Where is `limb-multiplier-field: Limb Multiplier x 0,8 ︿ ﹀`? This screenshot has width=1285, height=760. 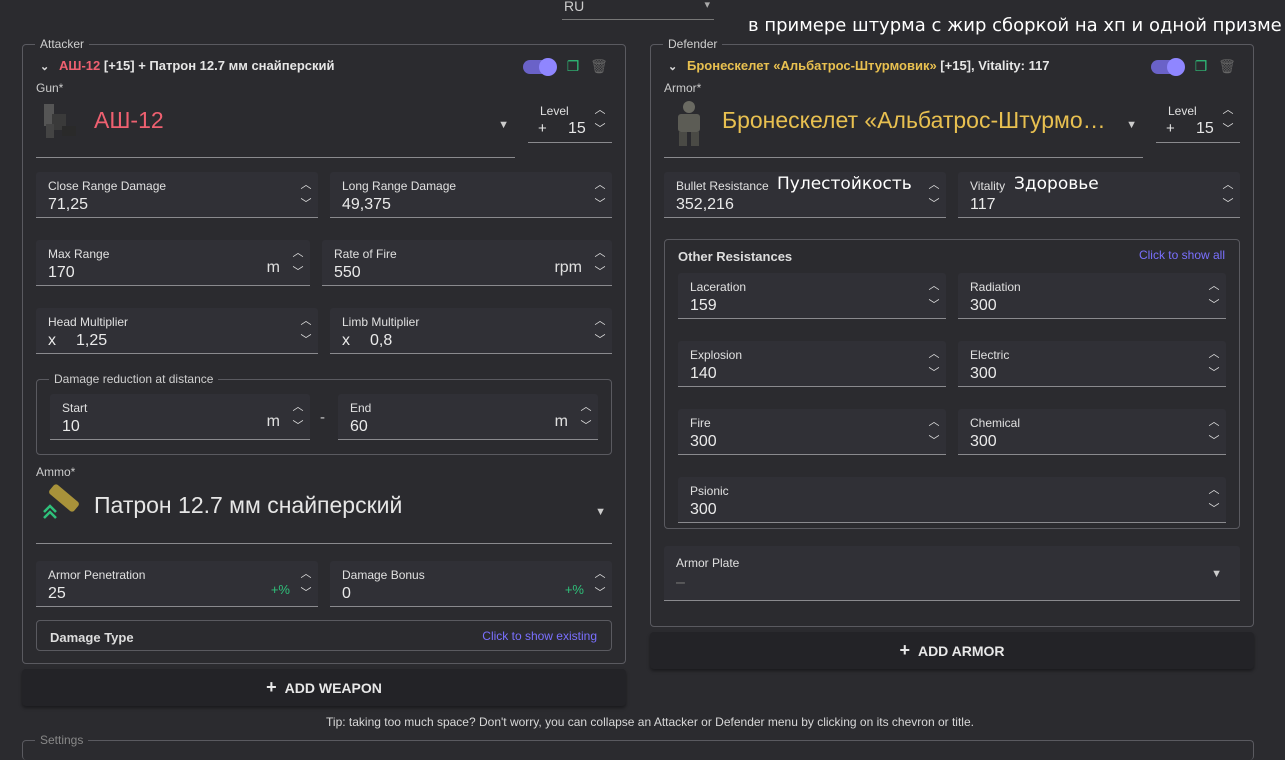
limb-multiplier-field: Limb Multiplier x 0,8 ︿ ﹀ is located at coordinates (471, 331).